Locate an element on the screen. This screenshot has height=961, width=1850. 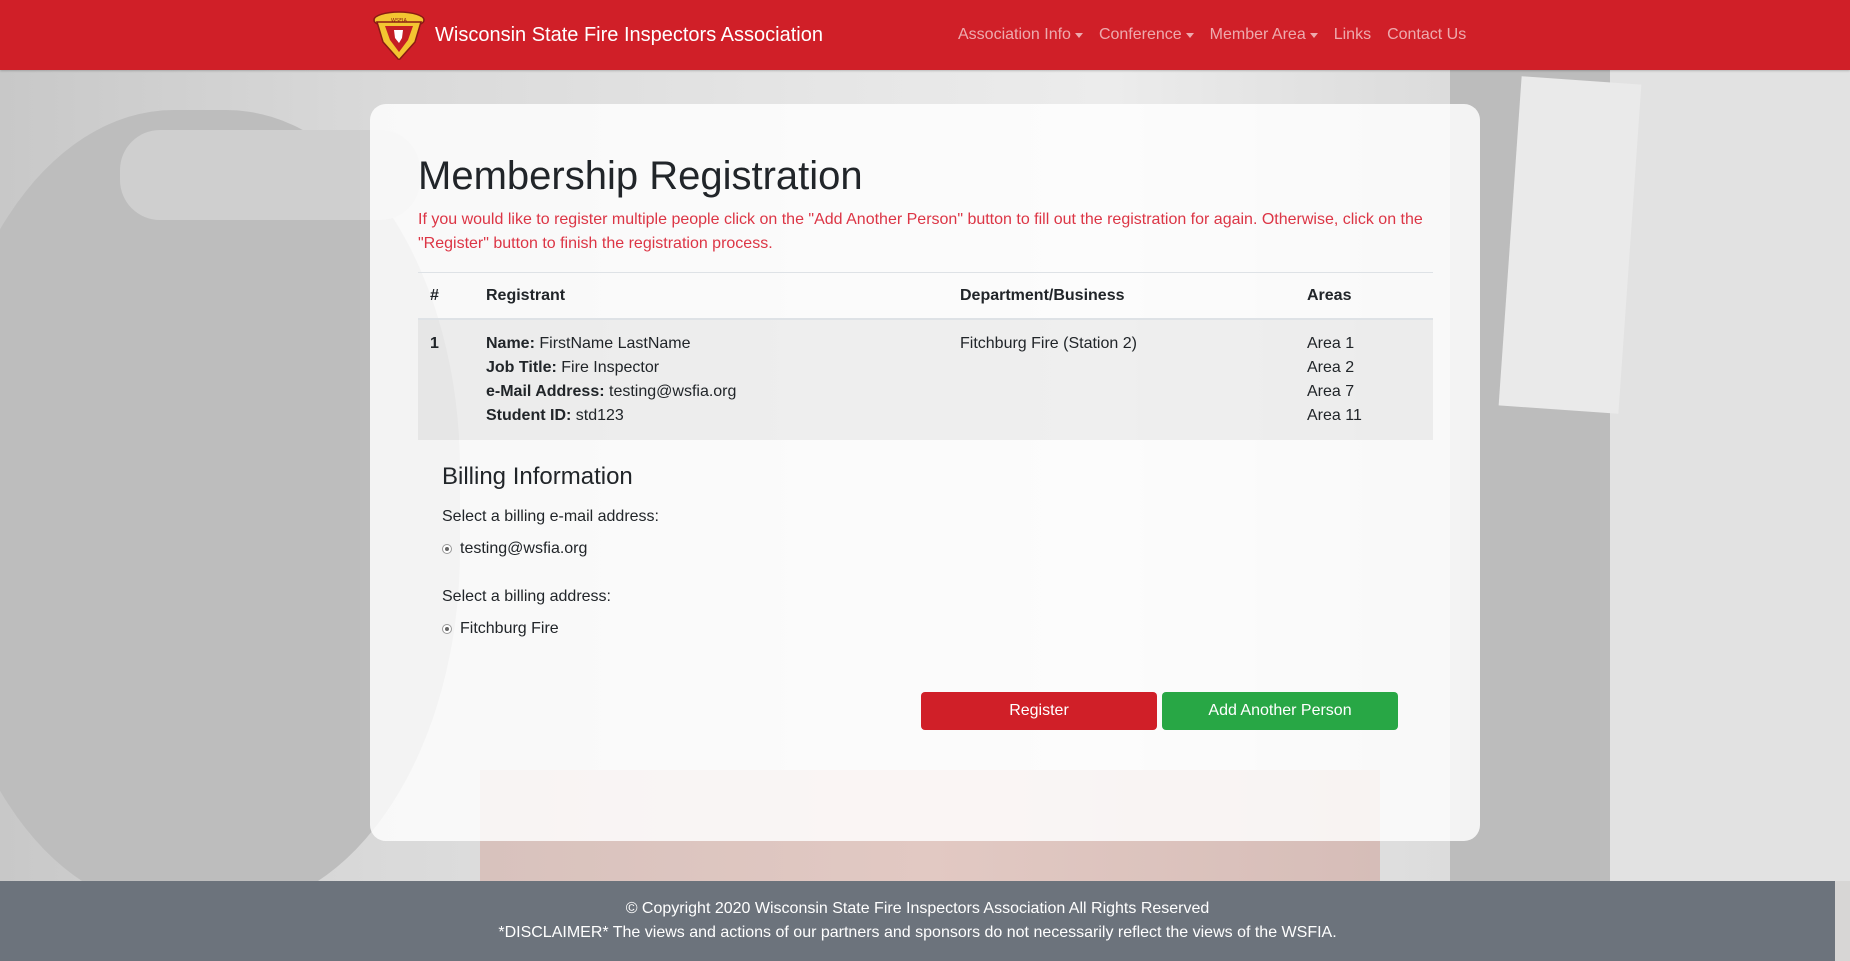
name-label: Name: is located at coordinates (510, 343).